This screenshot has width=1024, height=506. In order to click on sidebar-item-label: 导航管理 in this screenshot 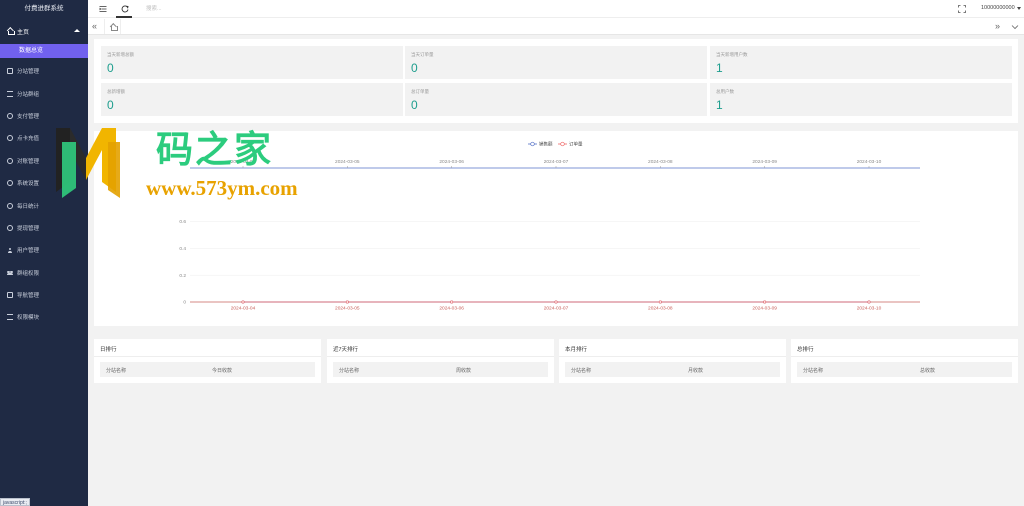, I will do `click(28, 296)`.